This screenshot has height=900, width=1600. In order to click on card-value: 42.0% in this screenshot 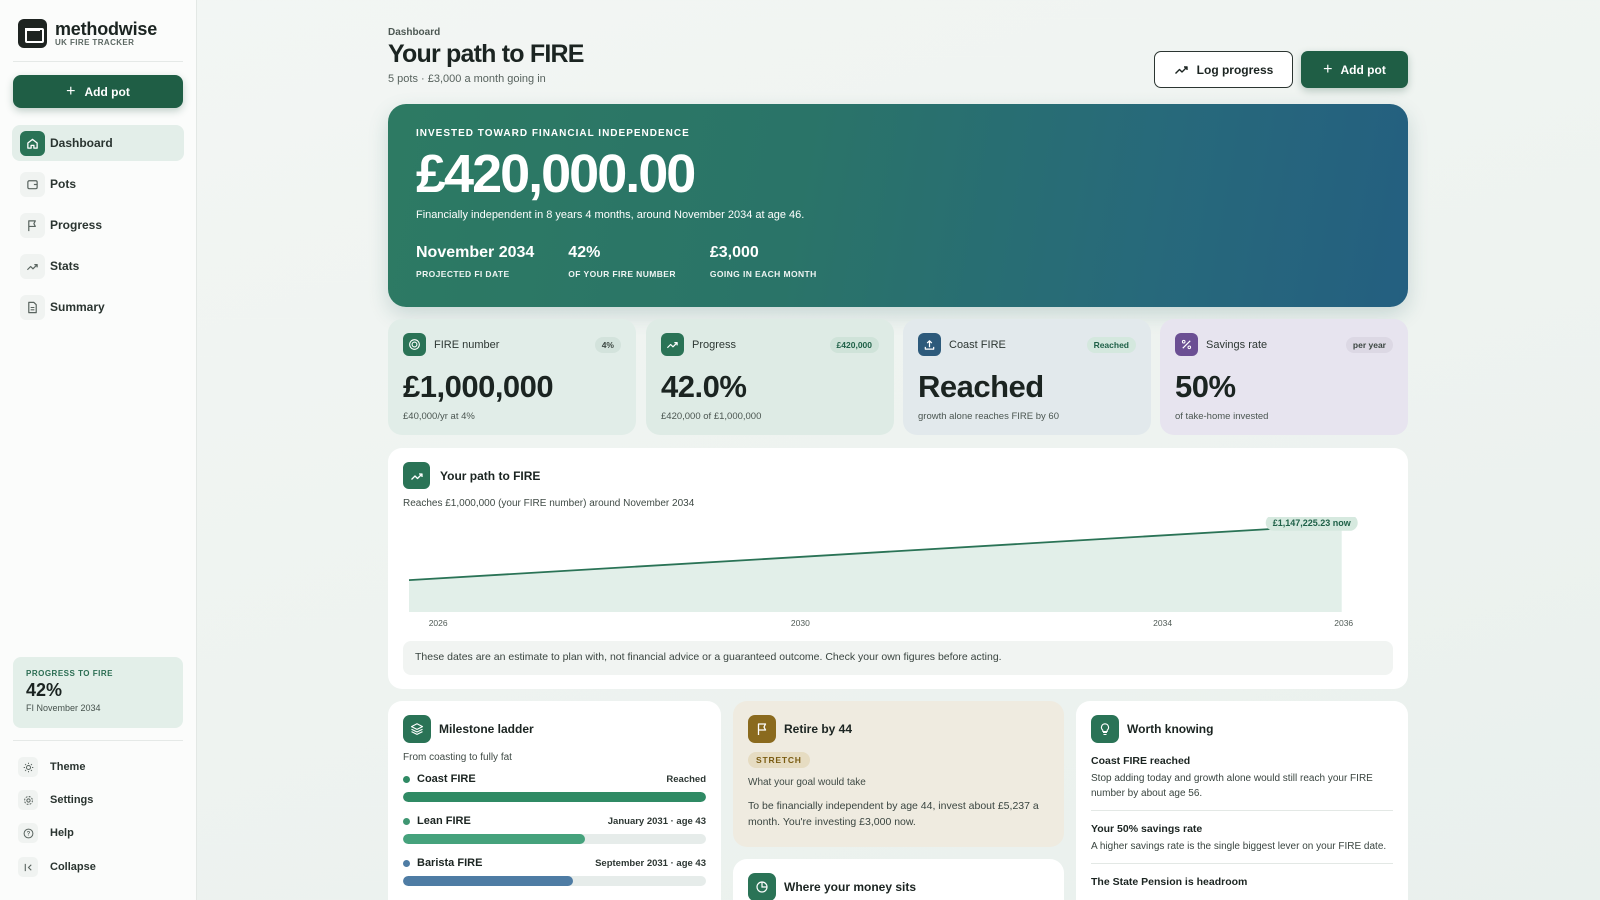, I will do `click(704, 386)`.